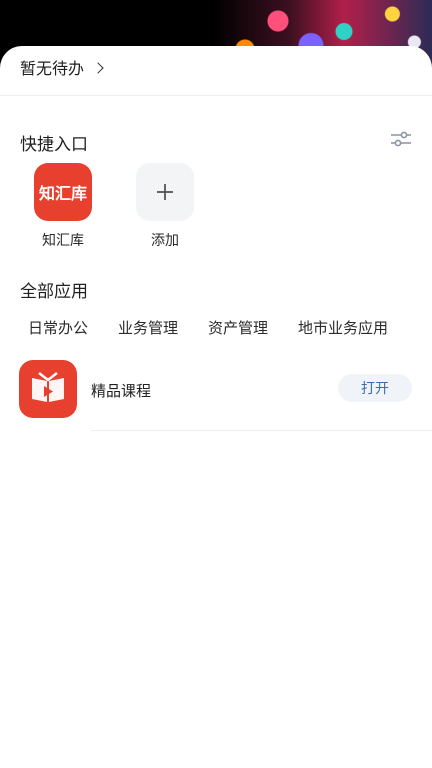 This screenshot has height=768, width=432. I want to click on zhihuiku-icon-text: 知汇库, so click(62, 193).